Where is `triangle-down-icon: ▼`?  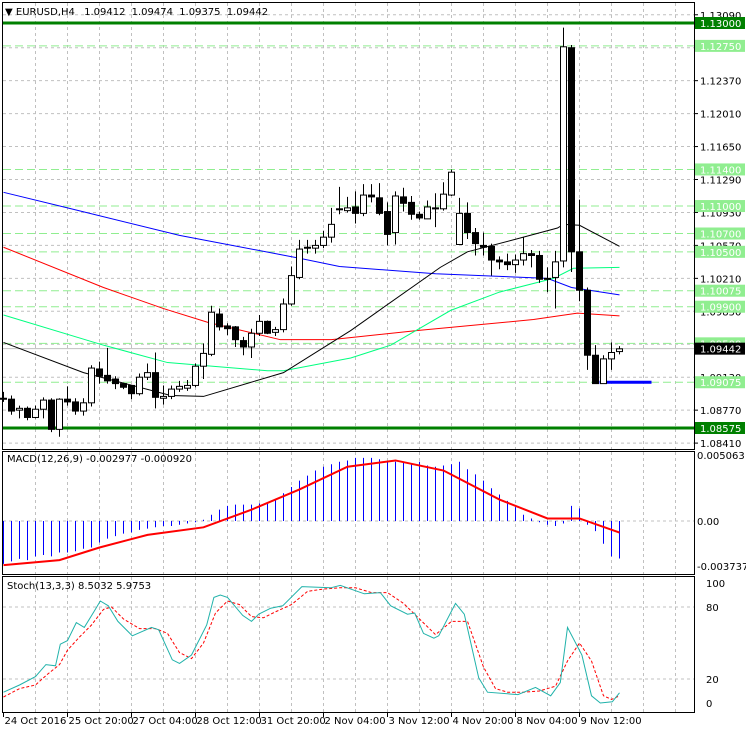
triangle-down-icon: ▼ is located at coordinates (10, 12).